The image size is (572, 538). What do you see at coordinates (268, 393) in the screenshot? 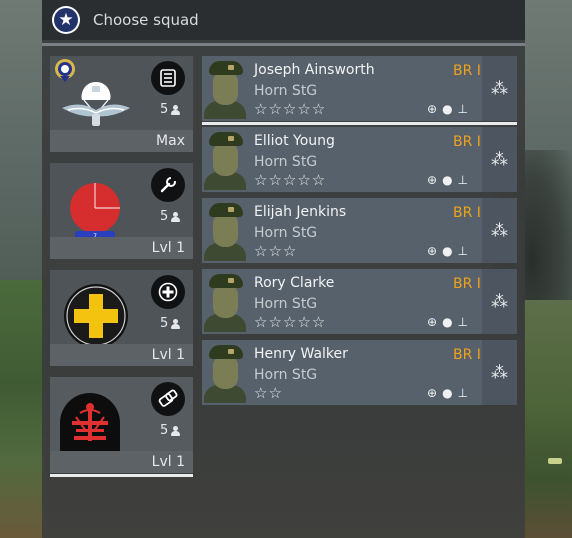
I see `soldier-rank-stars: ☆☆` at bounding box center [268, 393].